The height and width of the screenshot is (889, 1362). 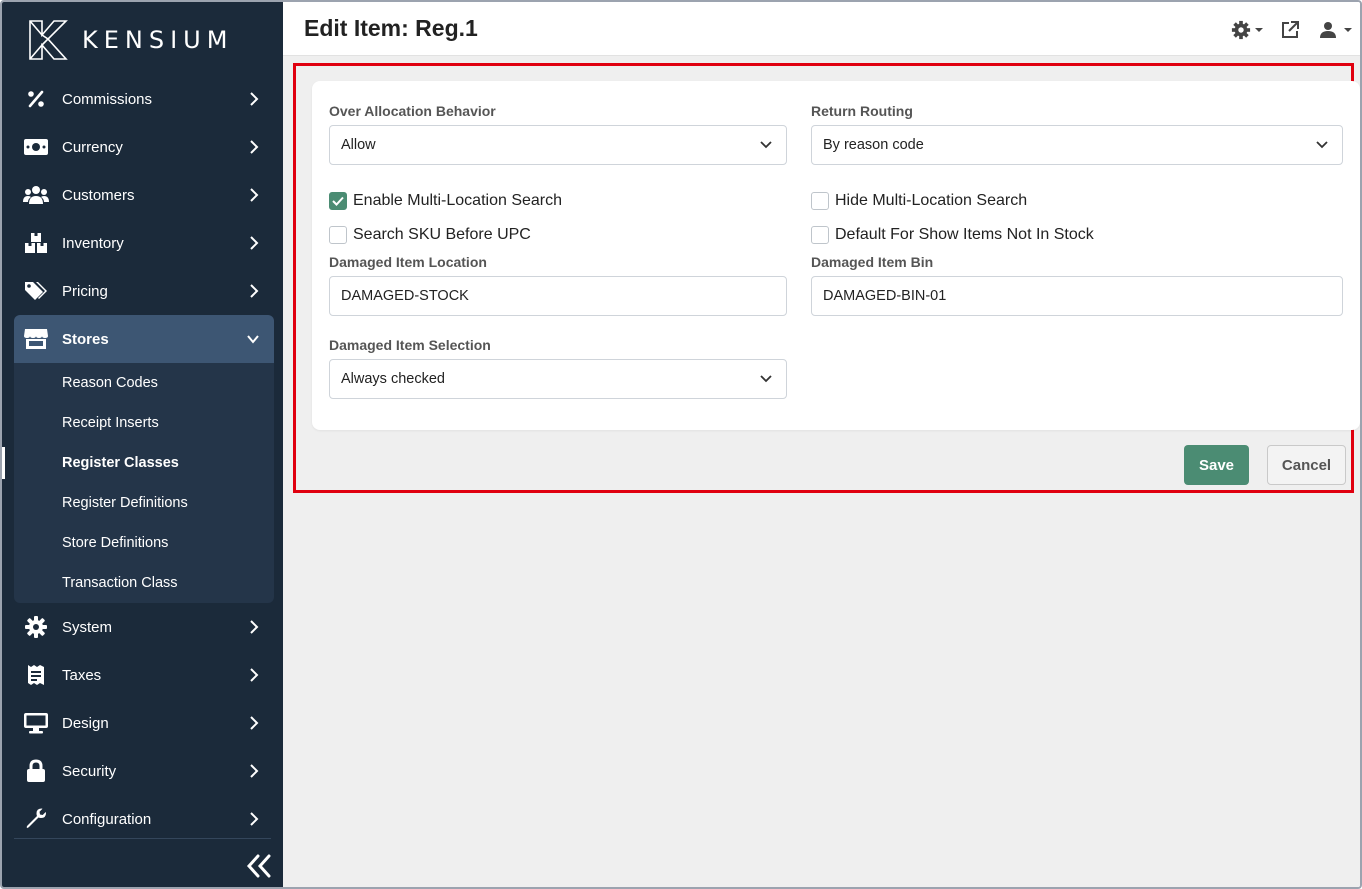 I want to click on sidebar-item-inventory: Inventory, so click(x=144, y=243).